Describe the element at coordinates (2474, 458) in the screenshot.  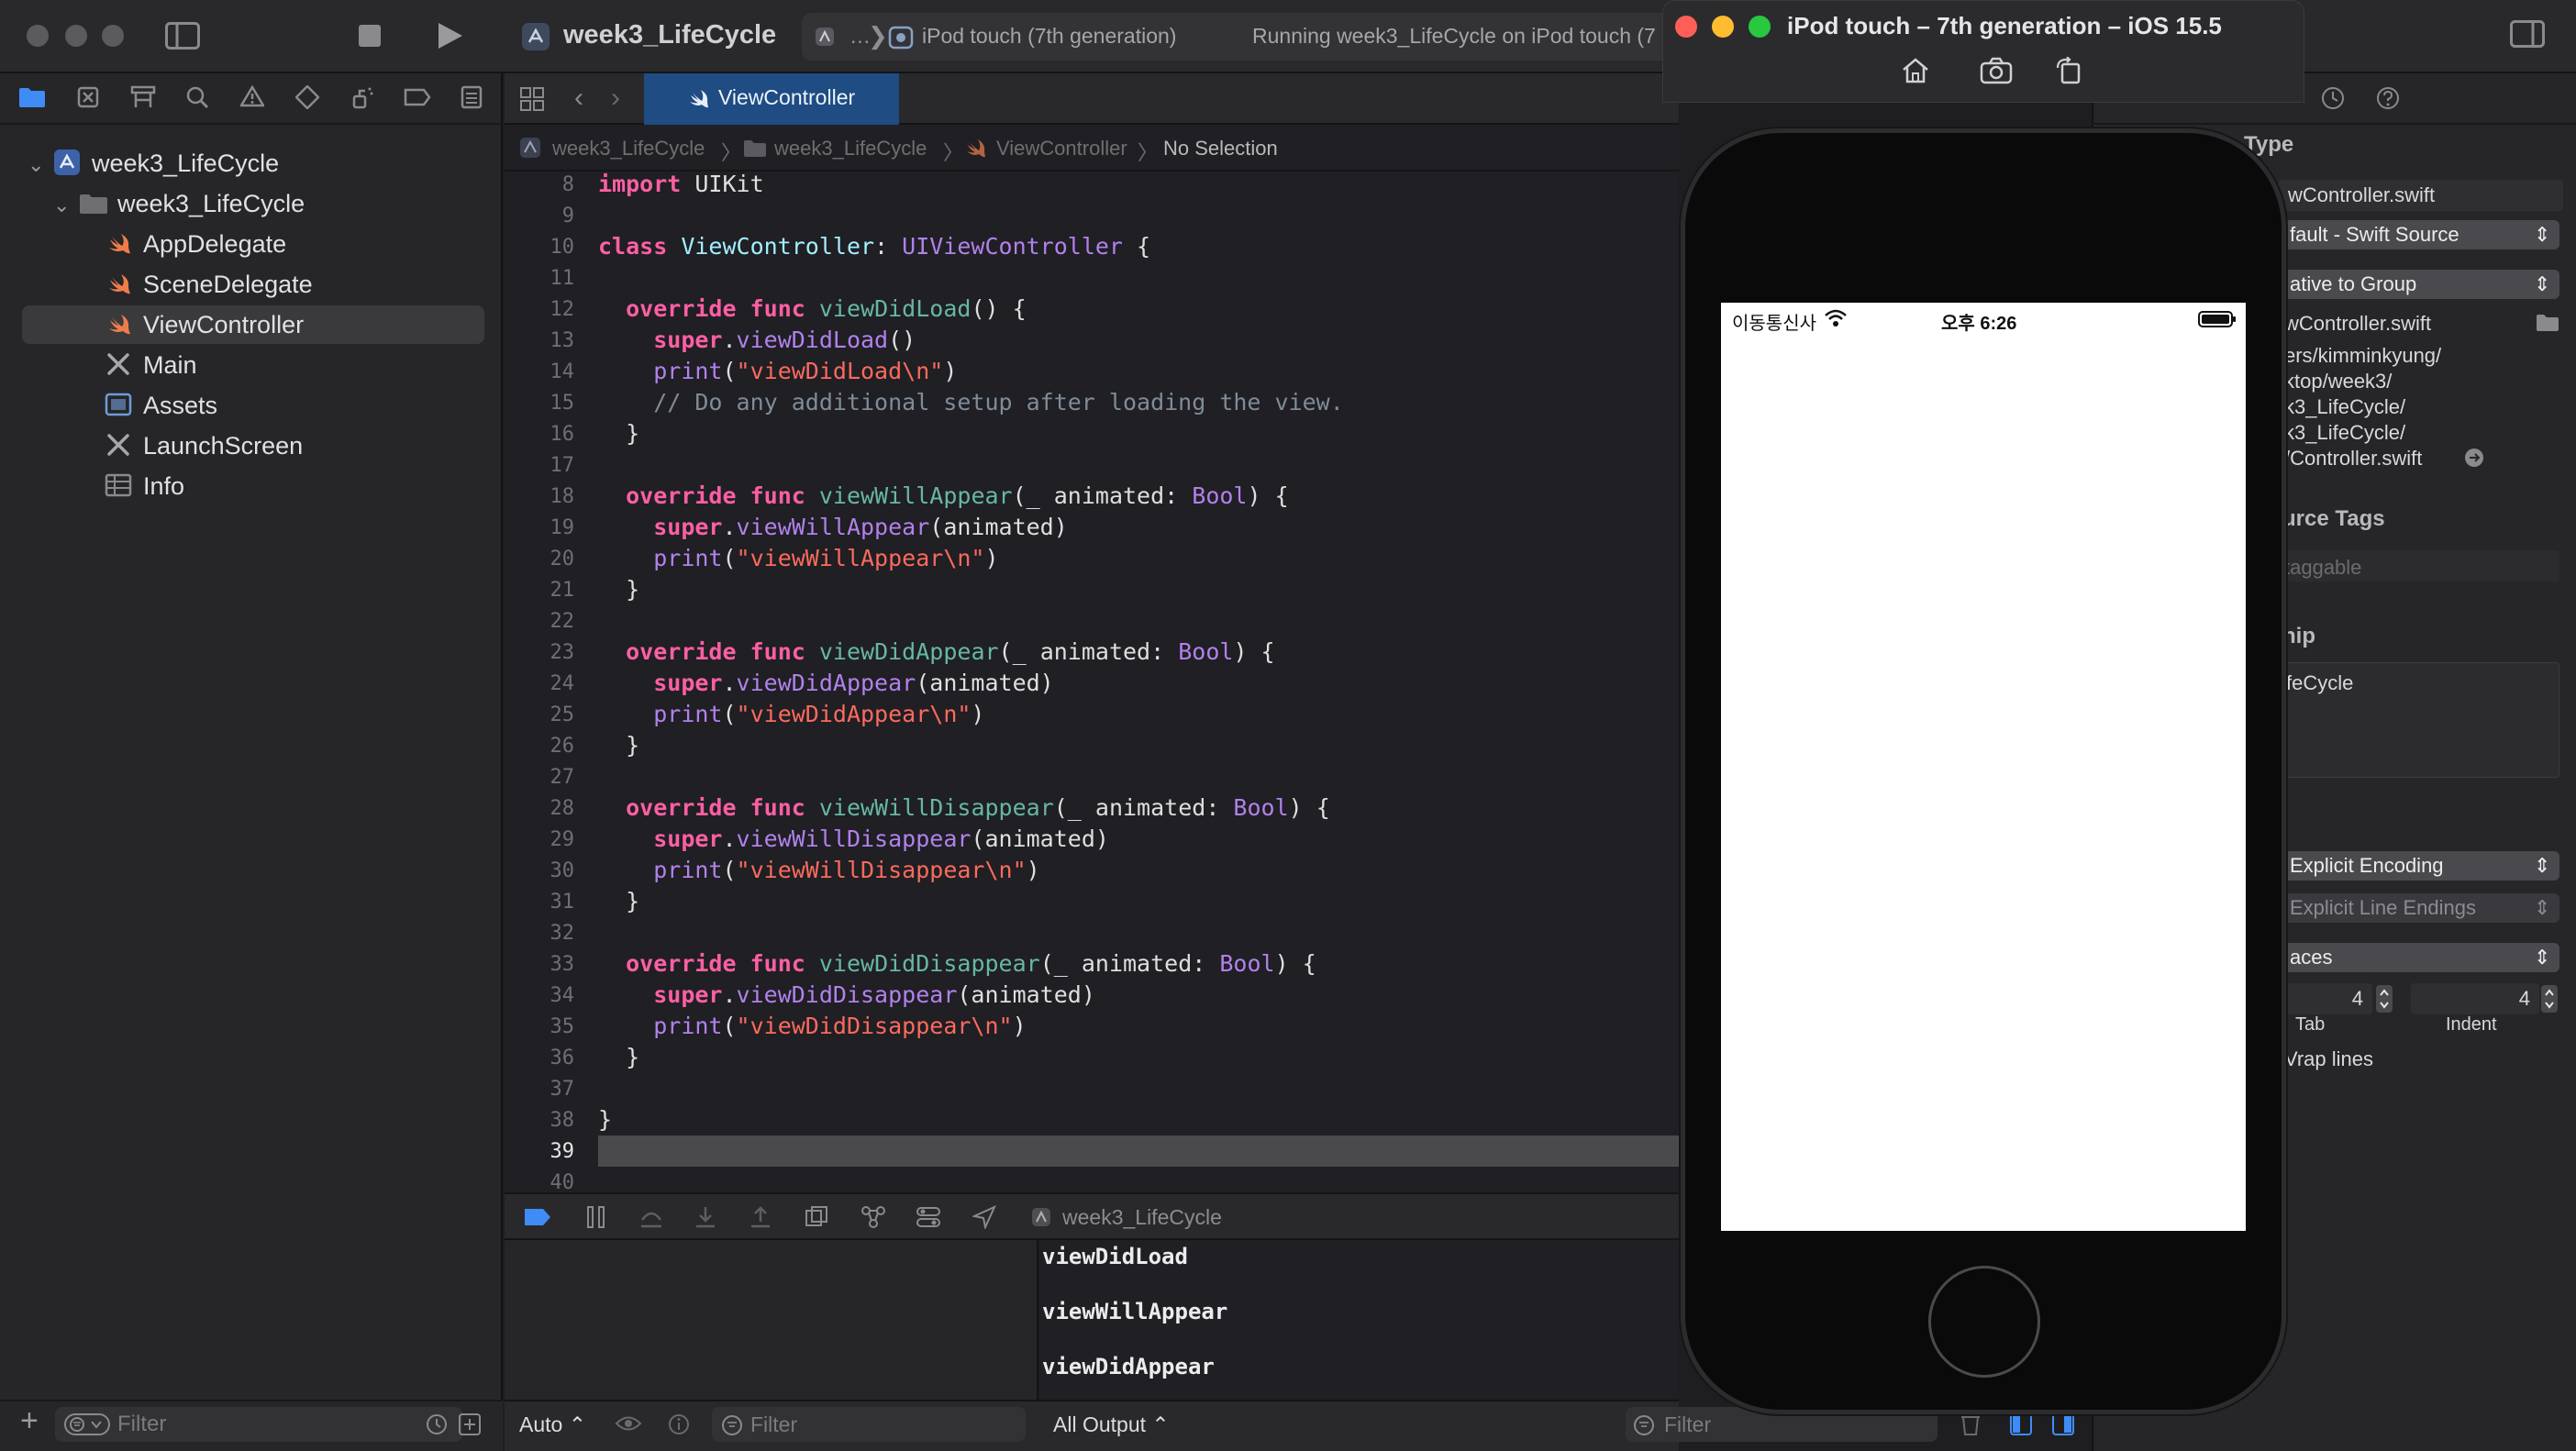
I see `reveal-in-finder-icon` at that location.